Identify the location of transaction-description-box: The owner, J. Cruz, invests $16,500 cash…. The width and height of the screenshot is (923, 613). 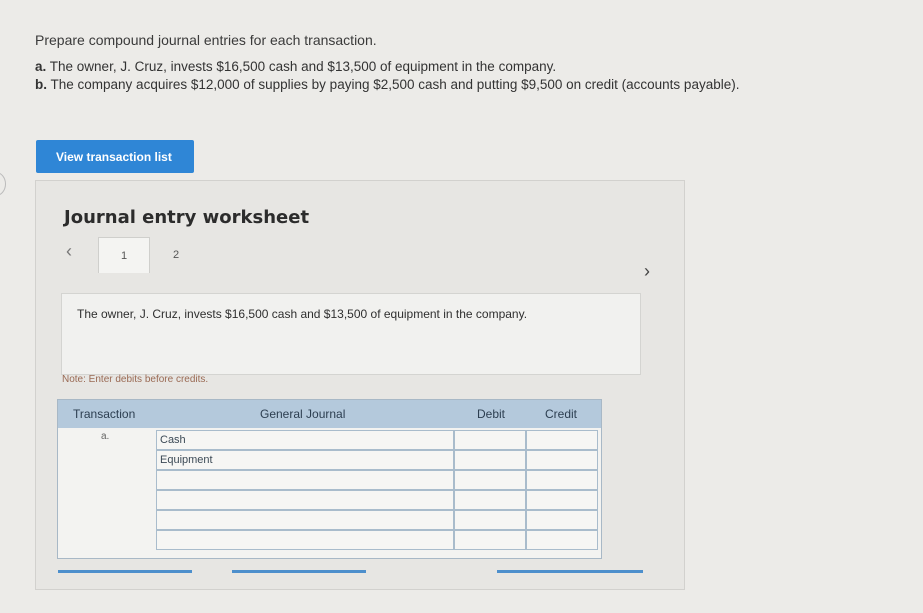
(351, 334).